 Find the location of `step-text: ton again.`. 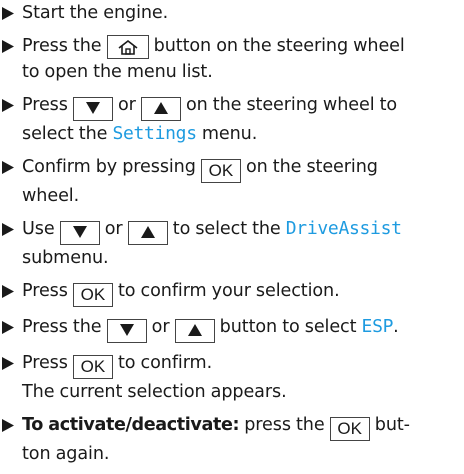

step-text: ton again. is located at coordinates (66, 454).